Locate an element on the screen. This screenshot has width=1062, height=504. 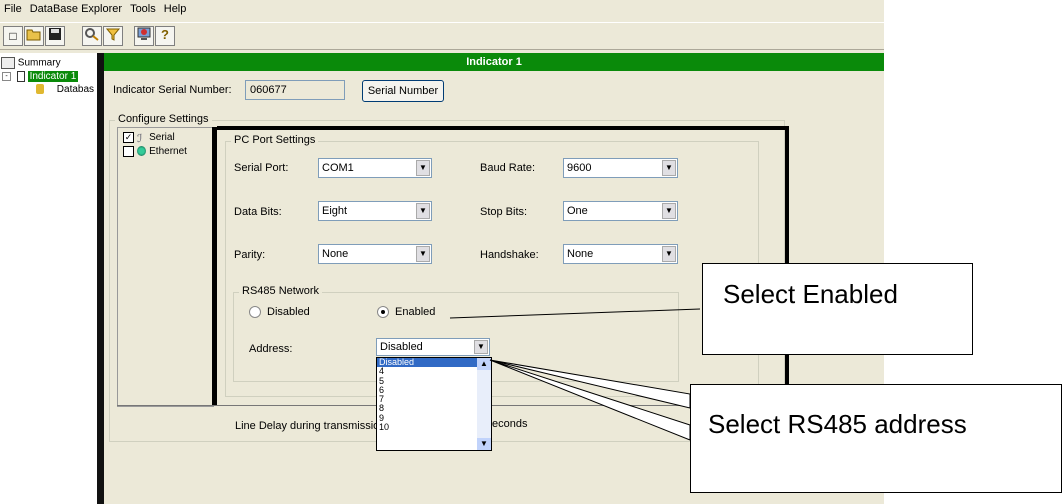
callout-select-enabled: Select Enabled is located at coordinates (837, 309).